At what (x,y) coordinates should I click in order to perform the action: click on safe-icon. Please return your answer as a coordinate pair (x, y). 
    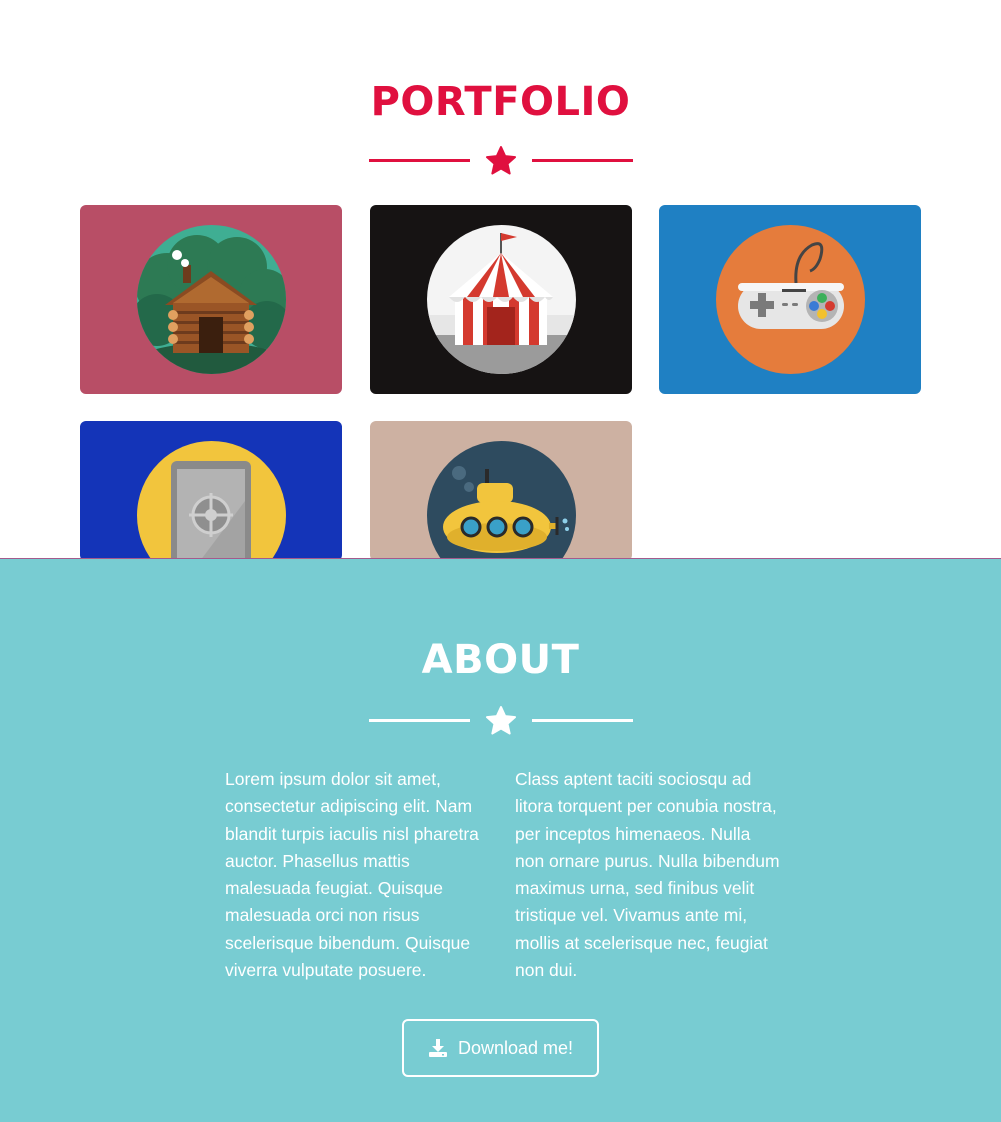
    Looking at the image, I should click on (211, 501).